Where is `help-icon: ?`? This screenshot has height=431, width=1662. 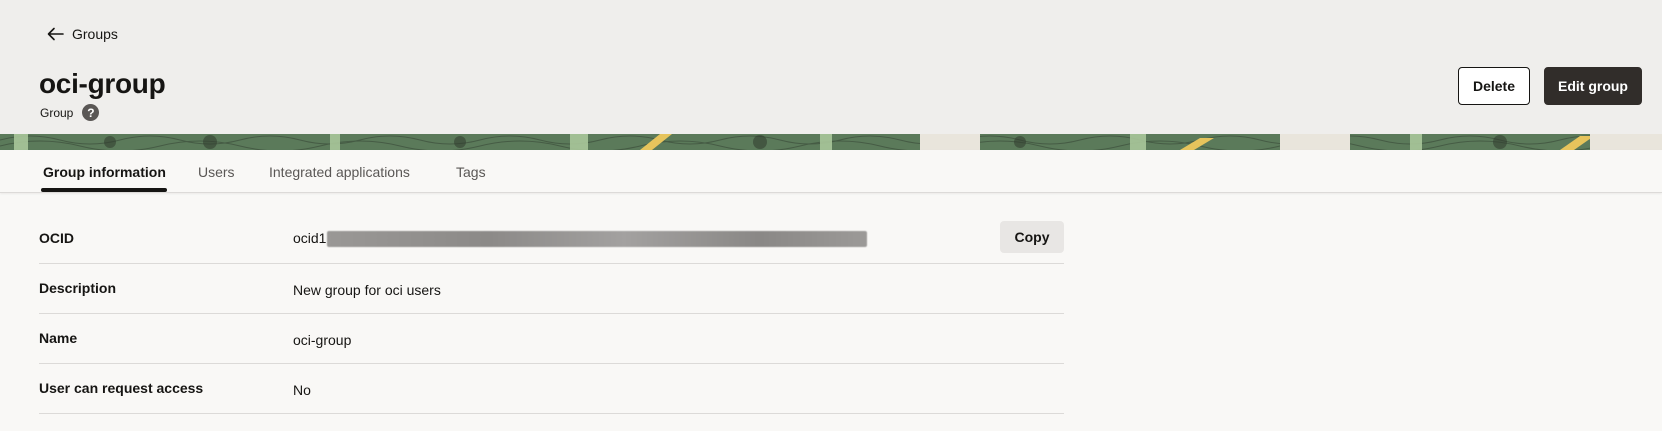
help-icon: ? is located at coordinates (91, 112).